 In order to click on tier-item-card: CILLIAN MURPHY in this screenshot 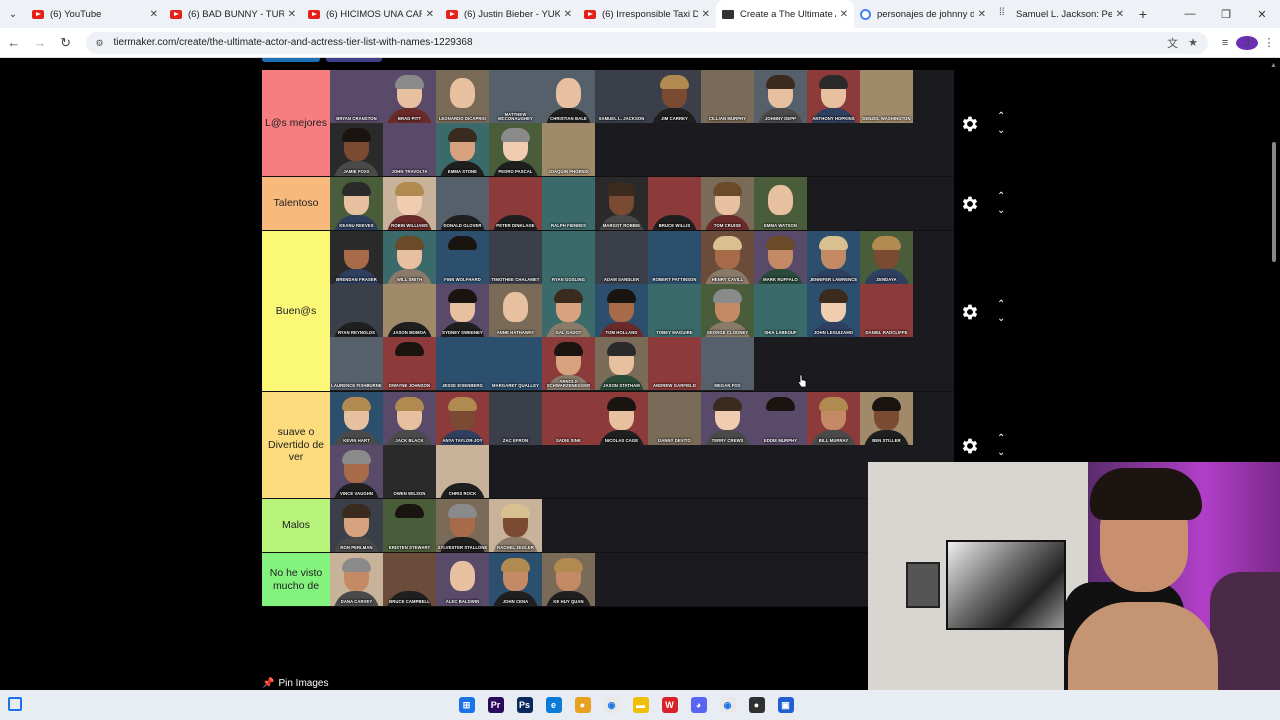, I will do `click(727, 96)`.